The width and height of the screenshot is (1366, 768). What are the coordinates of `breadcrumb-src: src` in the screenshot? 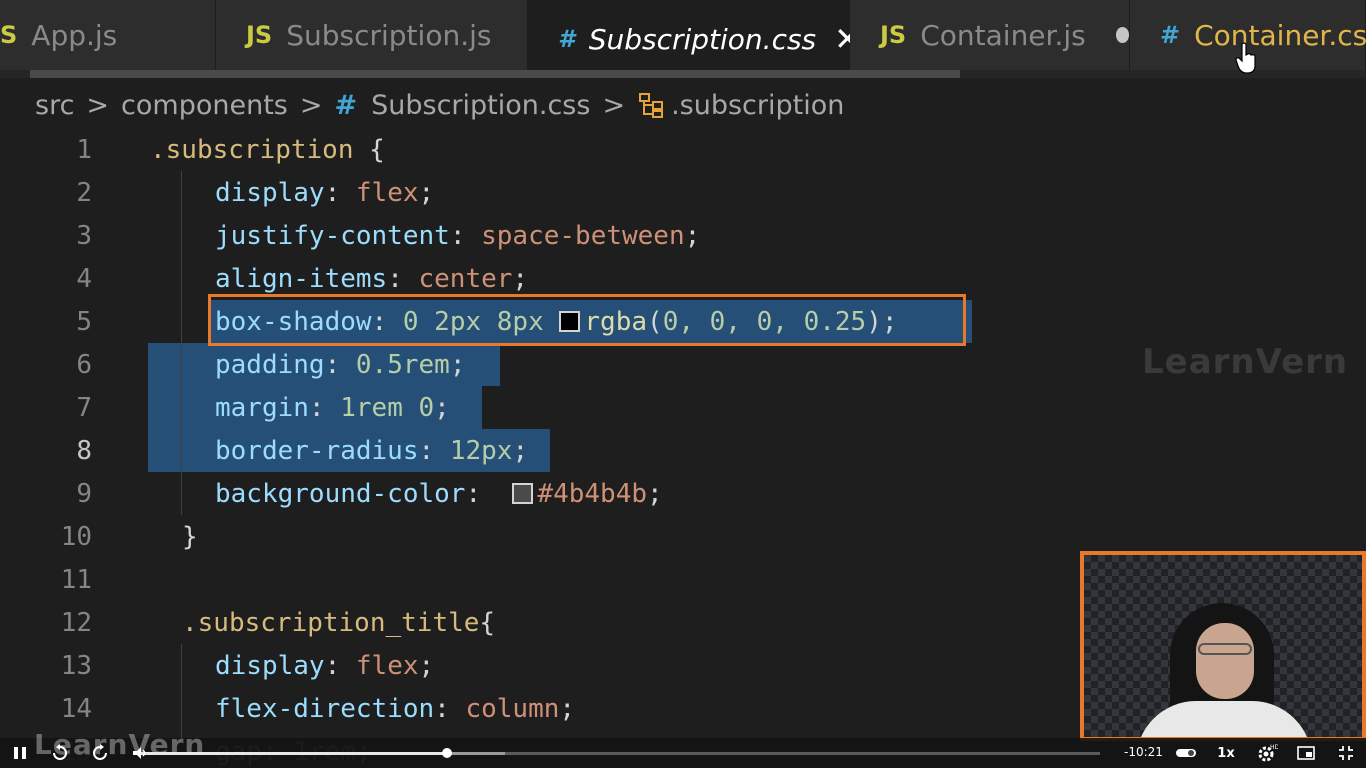 It's located at (54, 105).